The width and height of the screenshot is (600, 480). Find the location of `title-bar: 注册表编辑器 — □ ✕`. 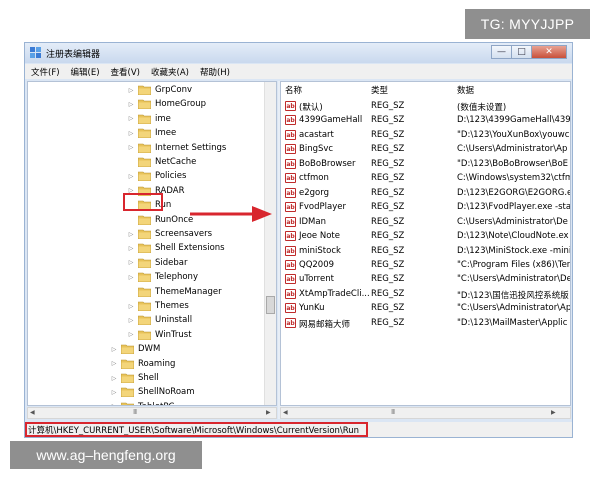

title-bar: 注册表编辑器 — □ ✕ is located at coordinates (298, 53).